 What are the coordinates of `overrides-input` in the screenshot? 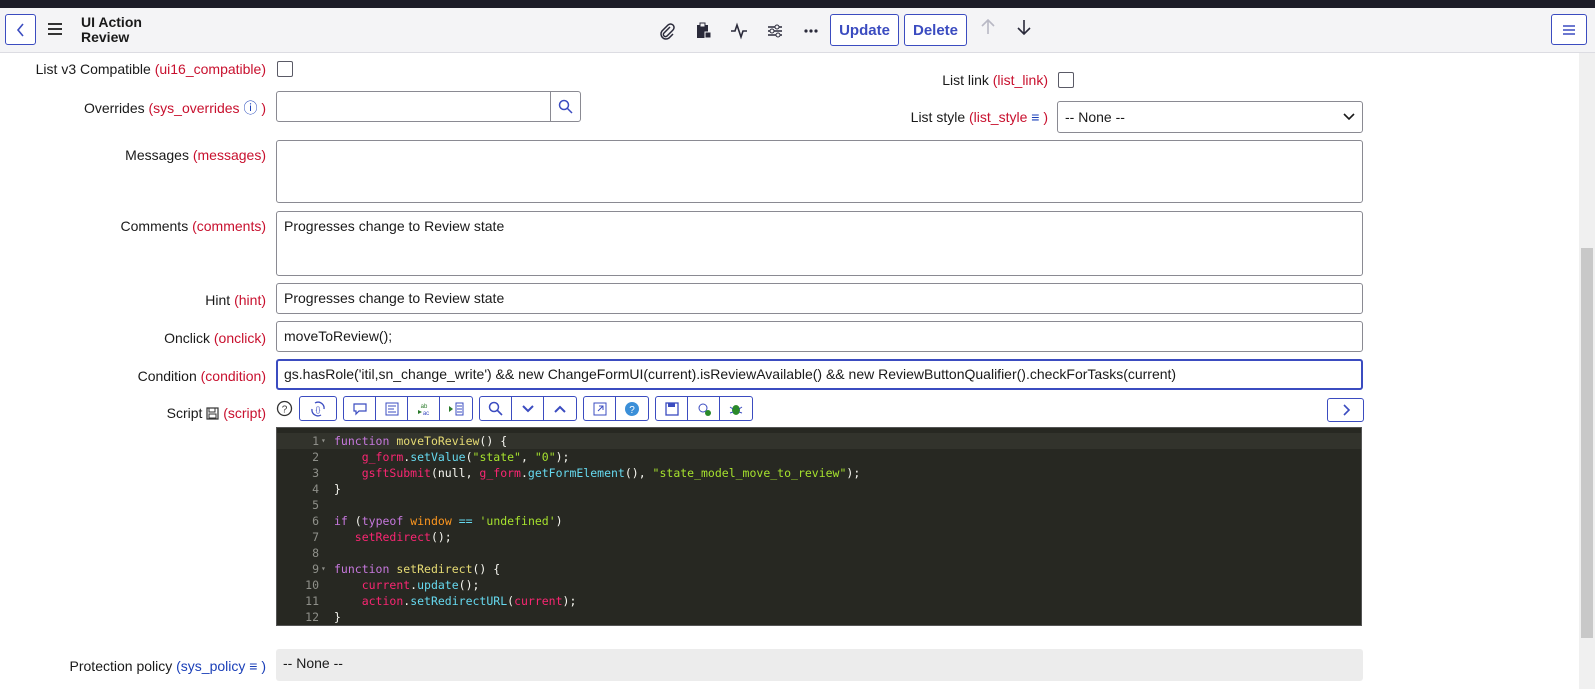 It's located at (413, 106).